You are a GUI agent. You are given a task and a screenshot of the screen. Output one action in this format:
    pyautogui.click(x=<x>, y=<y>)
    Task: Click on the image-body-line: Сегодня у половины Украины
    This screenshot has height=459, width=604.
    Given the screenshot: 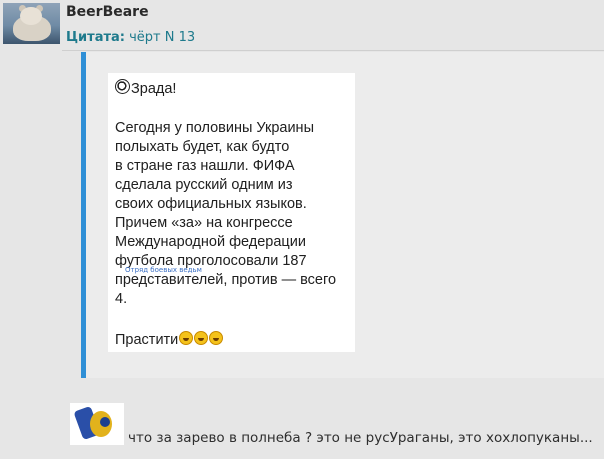 What is the action you would take?
    pyautogui.click(x=214, y=128)
    